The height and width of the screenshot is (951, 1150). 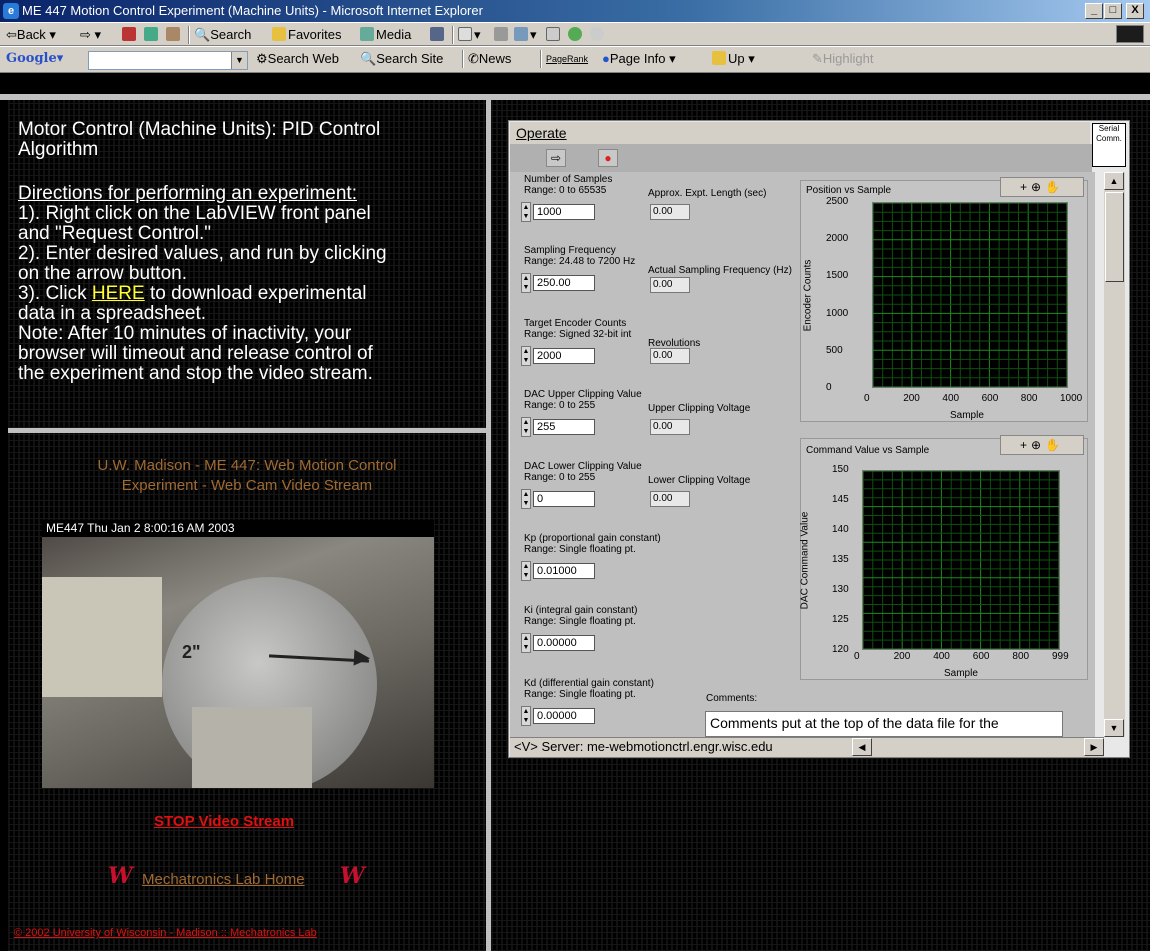 I want to click on research-button, so click(x=598, y=35).